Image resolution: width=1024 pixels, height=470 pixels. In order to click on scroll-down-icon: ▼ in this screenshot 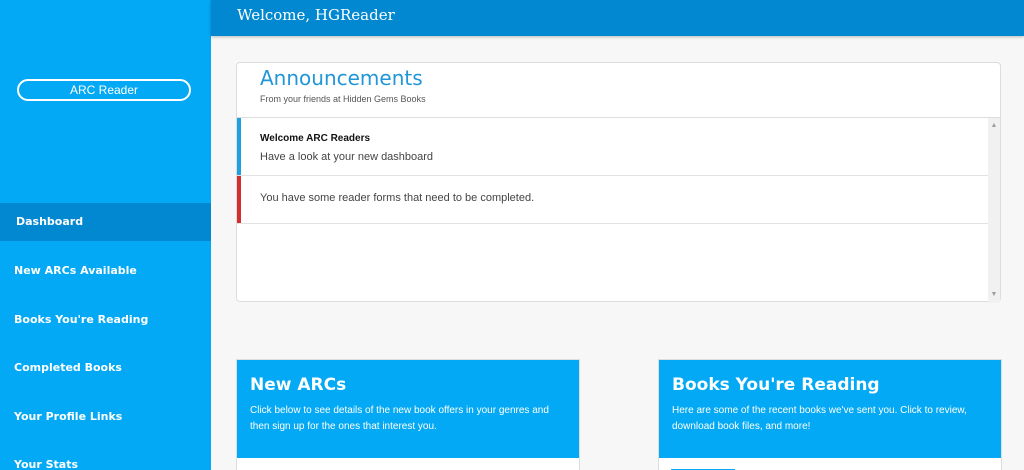, I will do `click(994, 295)`.